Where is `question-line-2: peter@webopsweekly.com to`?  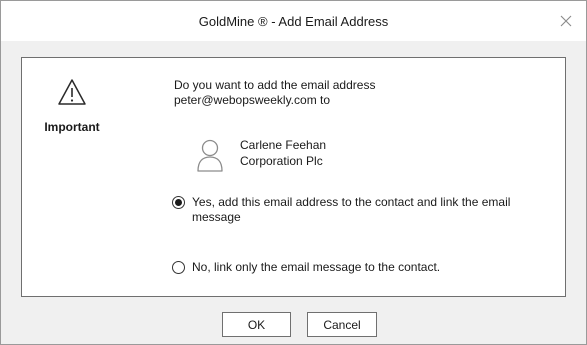
question-line-2: peter@webopsweekly.com to is located at coordinates (252, 100).